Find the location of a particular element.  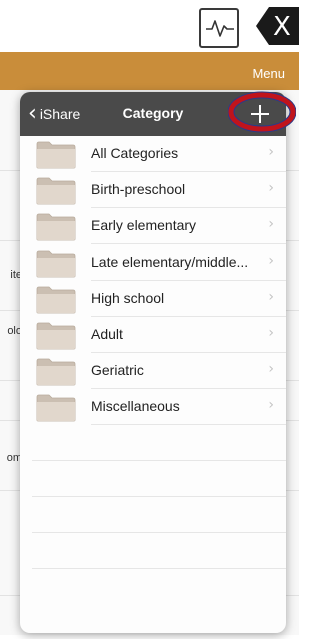

background-row-text: olo is located at coordinates (14, 331).